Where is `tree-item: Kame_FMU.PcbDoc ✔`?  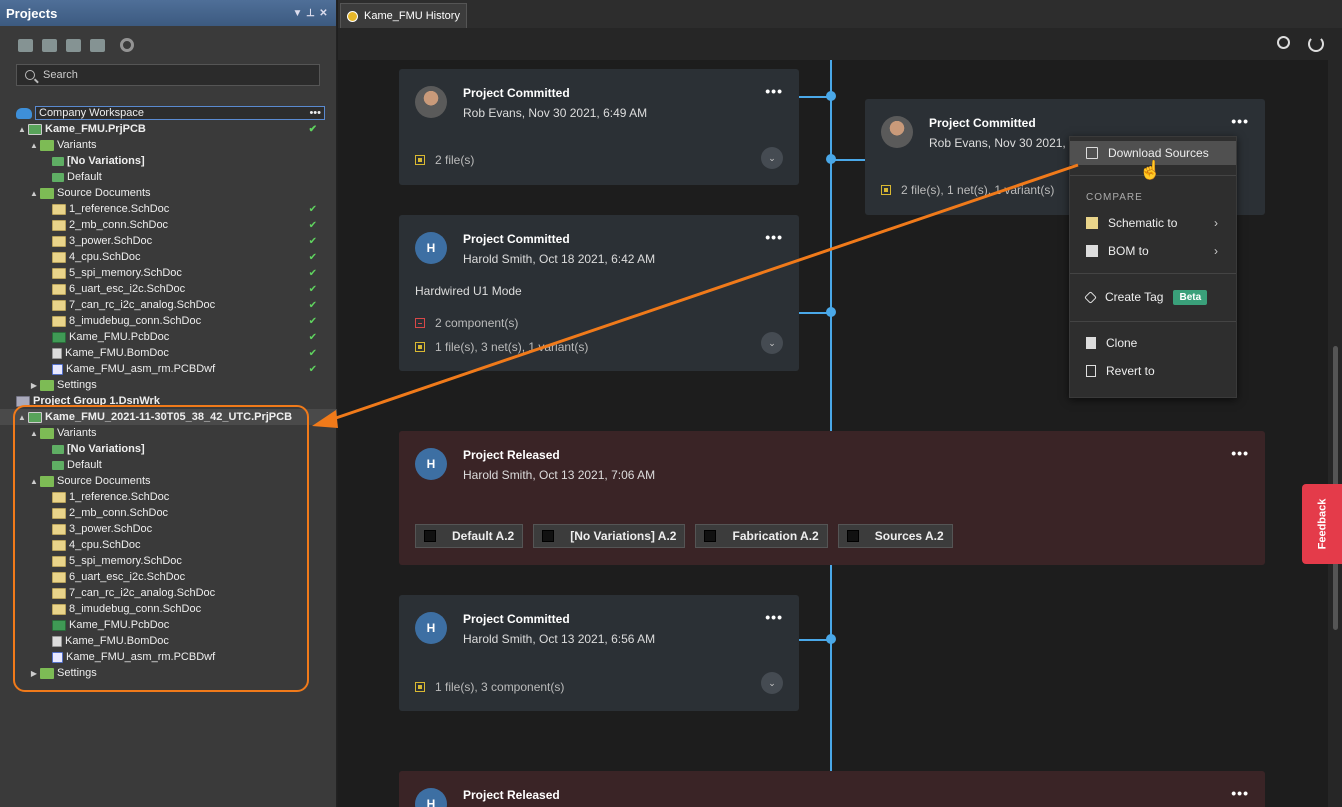
tree-item: Kame_FMU.PcbDoc ✔ is located at coordinates (168, 337).